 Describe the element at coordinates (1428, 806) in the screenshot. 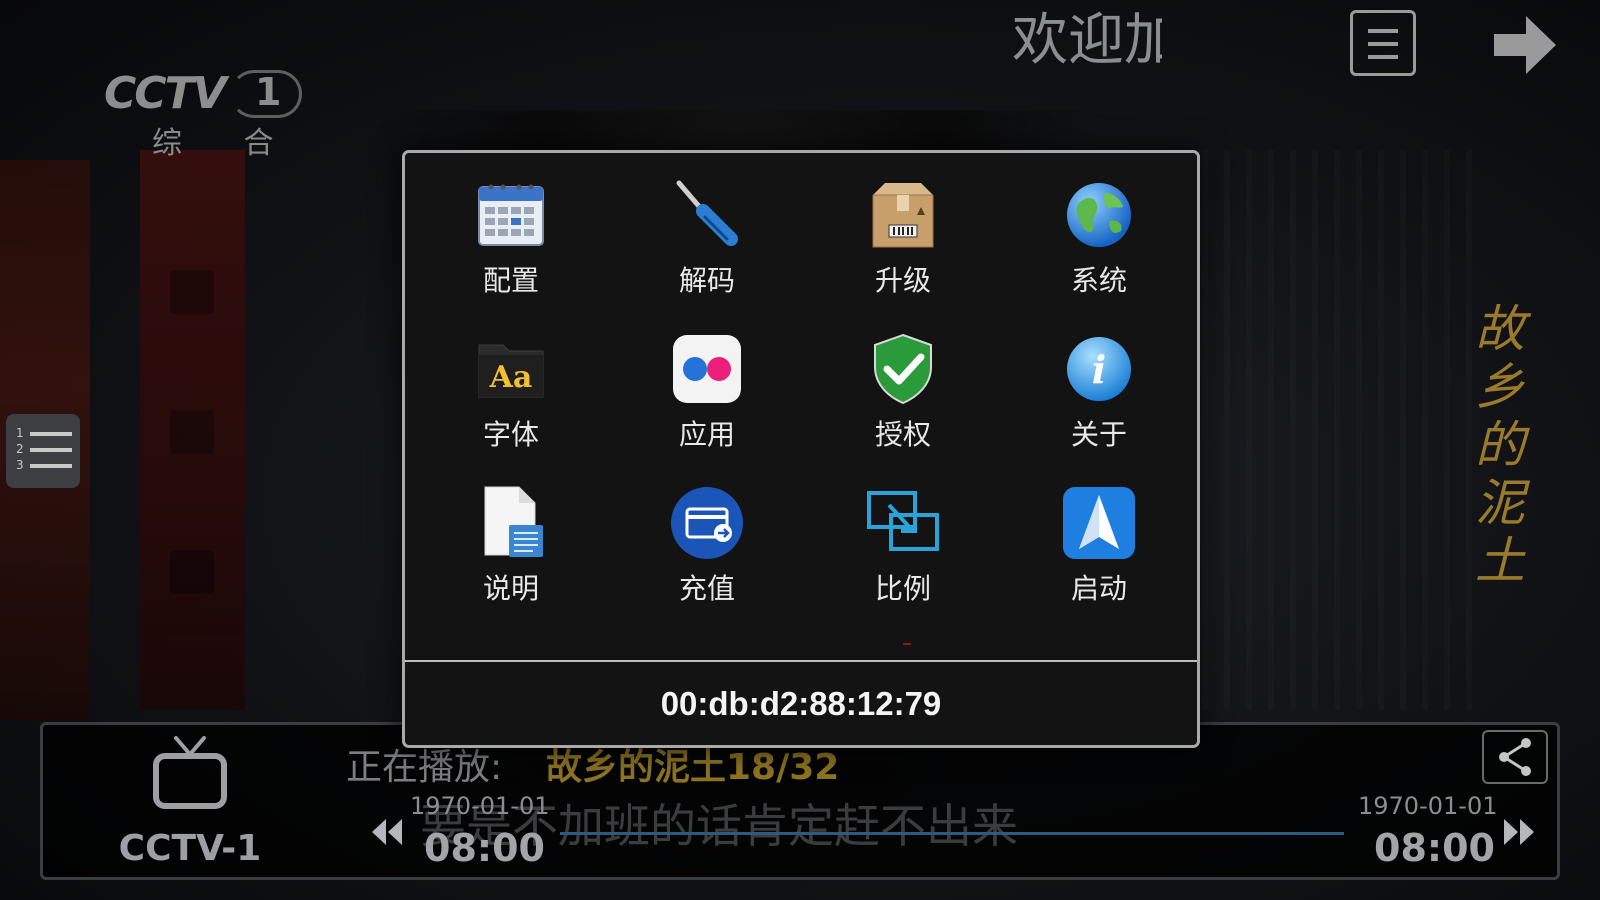

I see `program-end-date: 1970-01-01` at that location.